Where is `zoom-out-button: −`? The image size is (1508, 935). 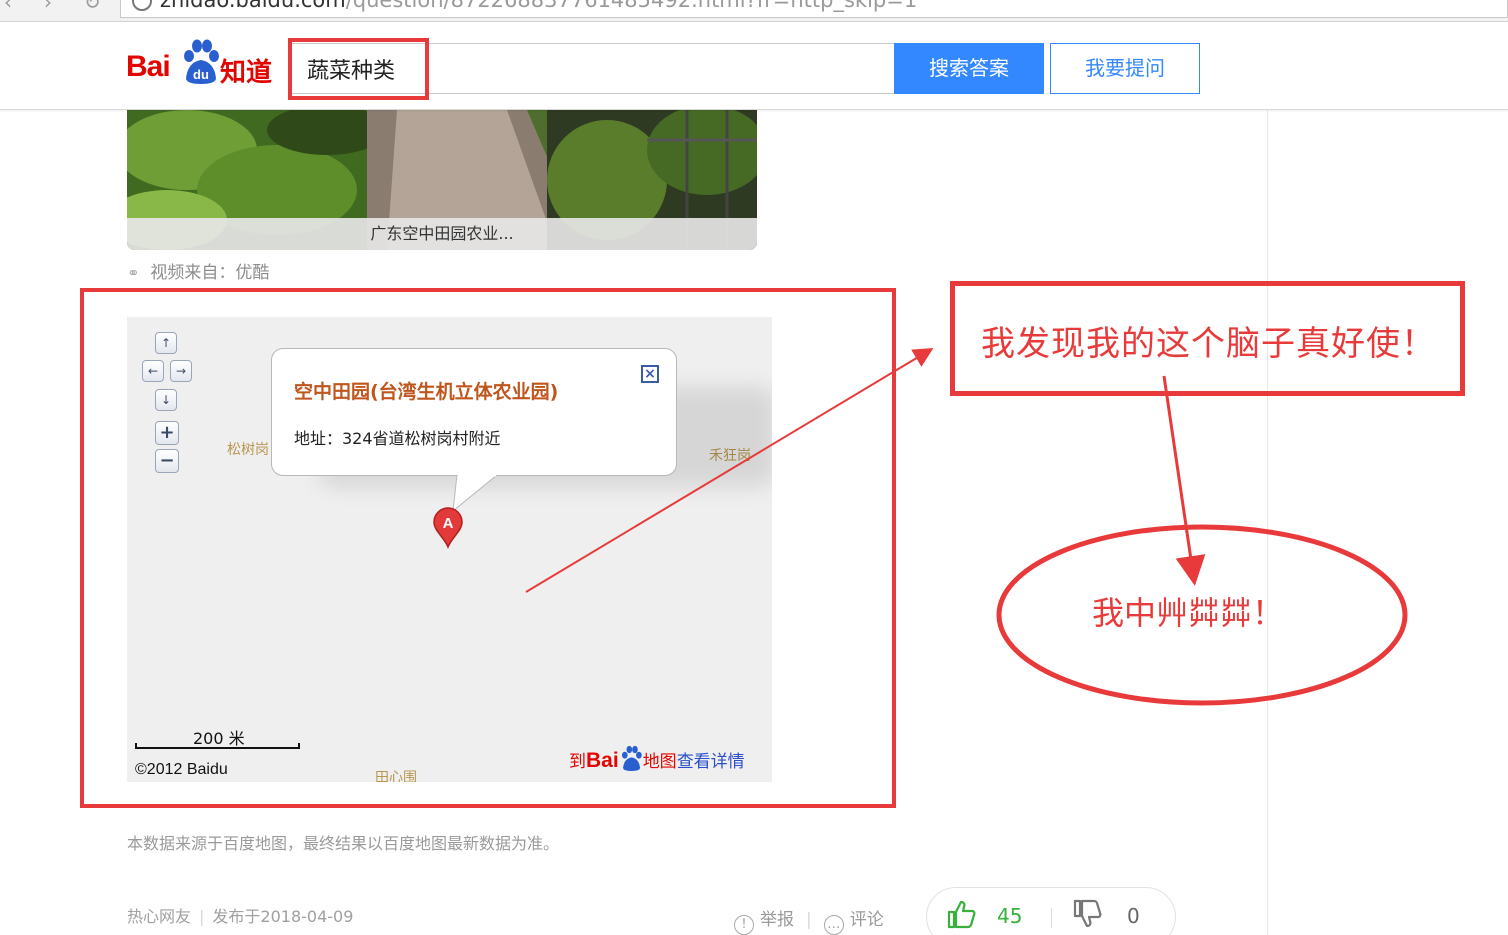 zoom-out-button: − is located at coordinates (167, 461).